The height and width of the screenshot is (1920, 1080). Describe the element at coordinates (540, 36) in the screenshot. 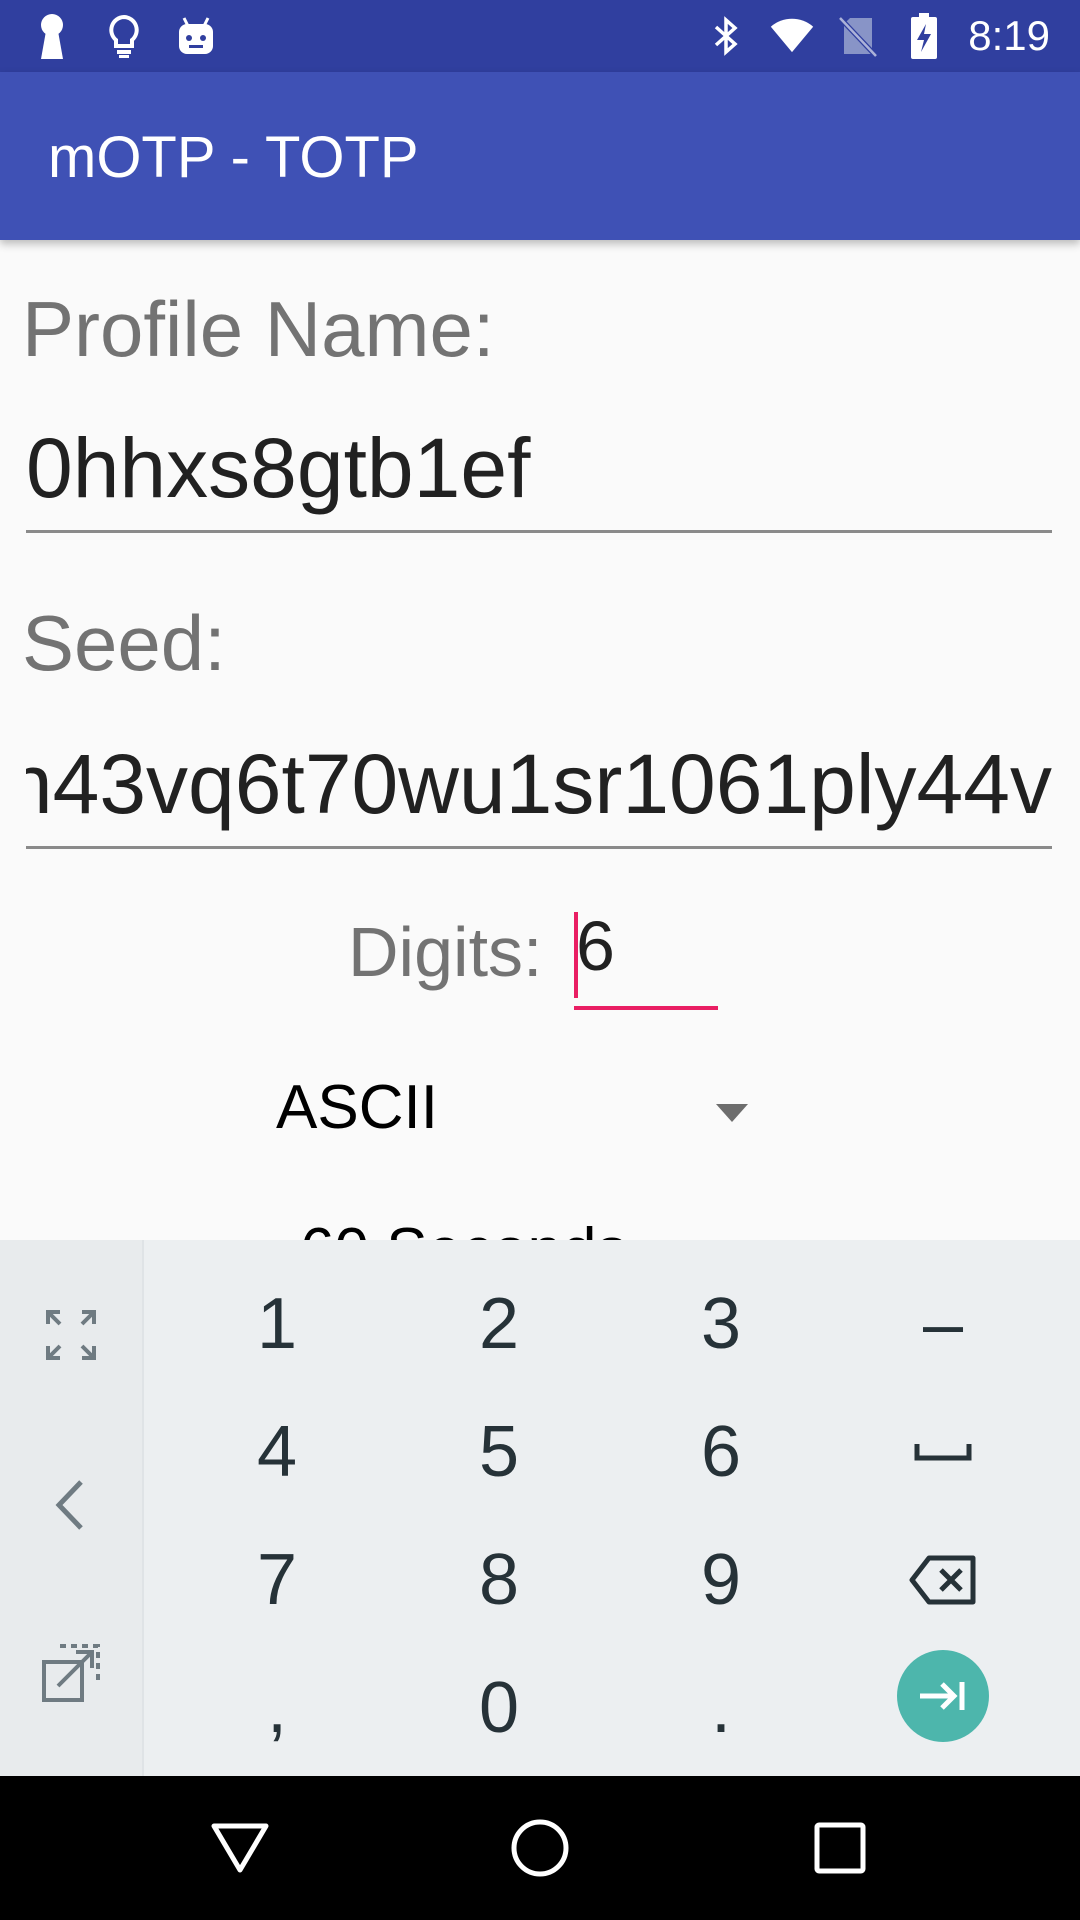

I see `status-bar: 8:19` at that location.